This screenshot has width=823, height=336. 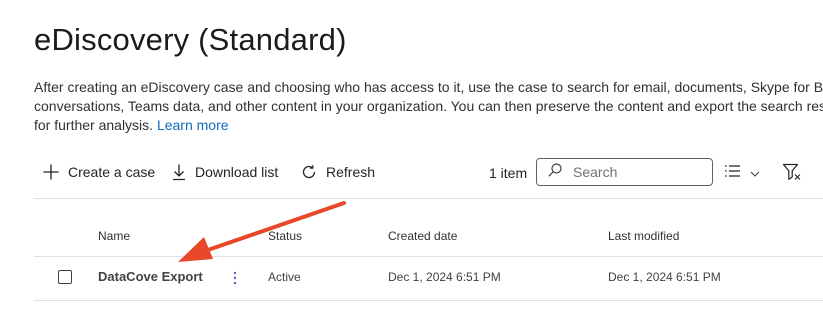 I want to click on refresh-icon, so click(x=309, y=172).